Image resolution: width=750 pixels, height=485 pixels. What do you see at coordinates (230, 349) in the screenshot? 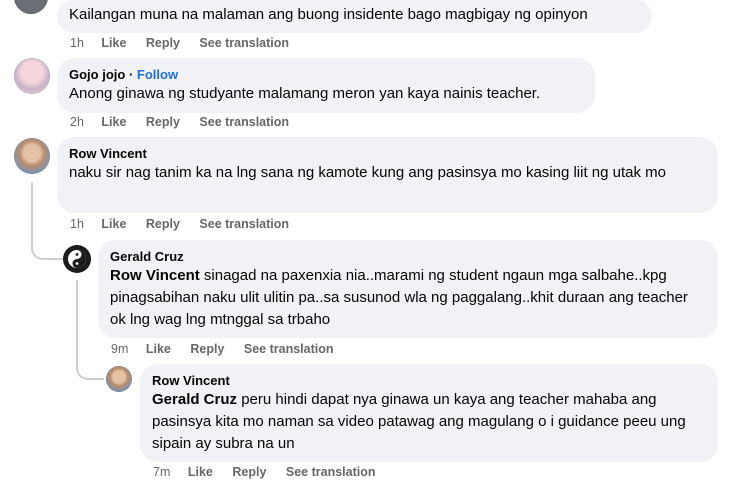
I see `comment-actions: 9m Like Reply See translation` at bounding box center [230, 349].